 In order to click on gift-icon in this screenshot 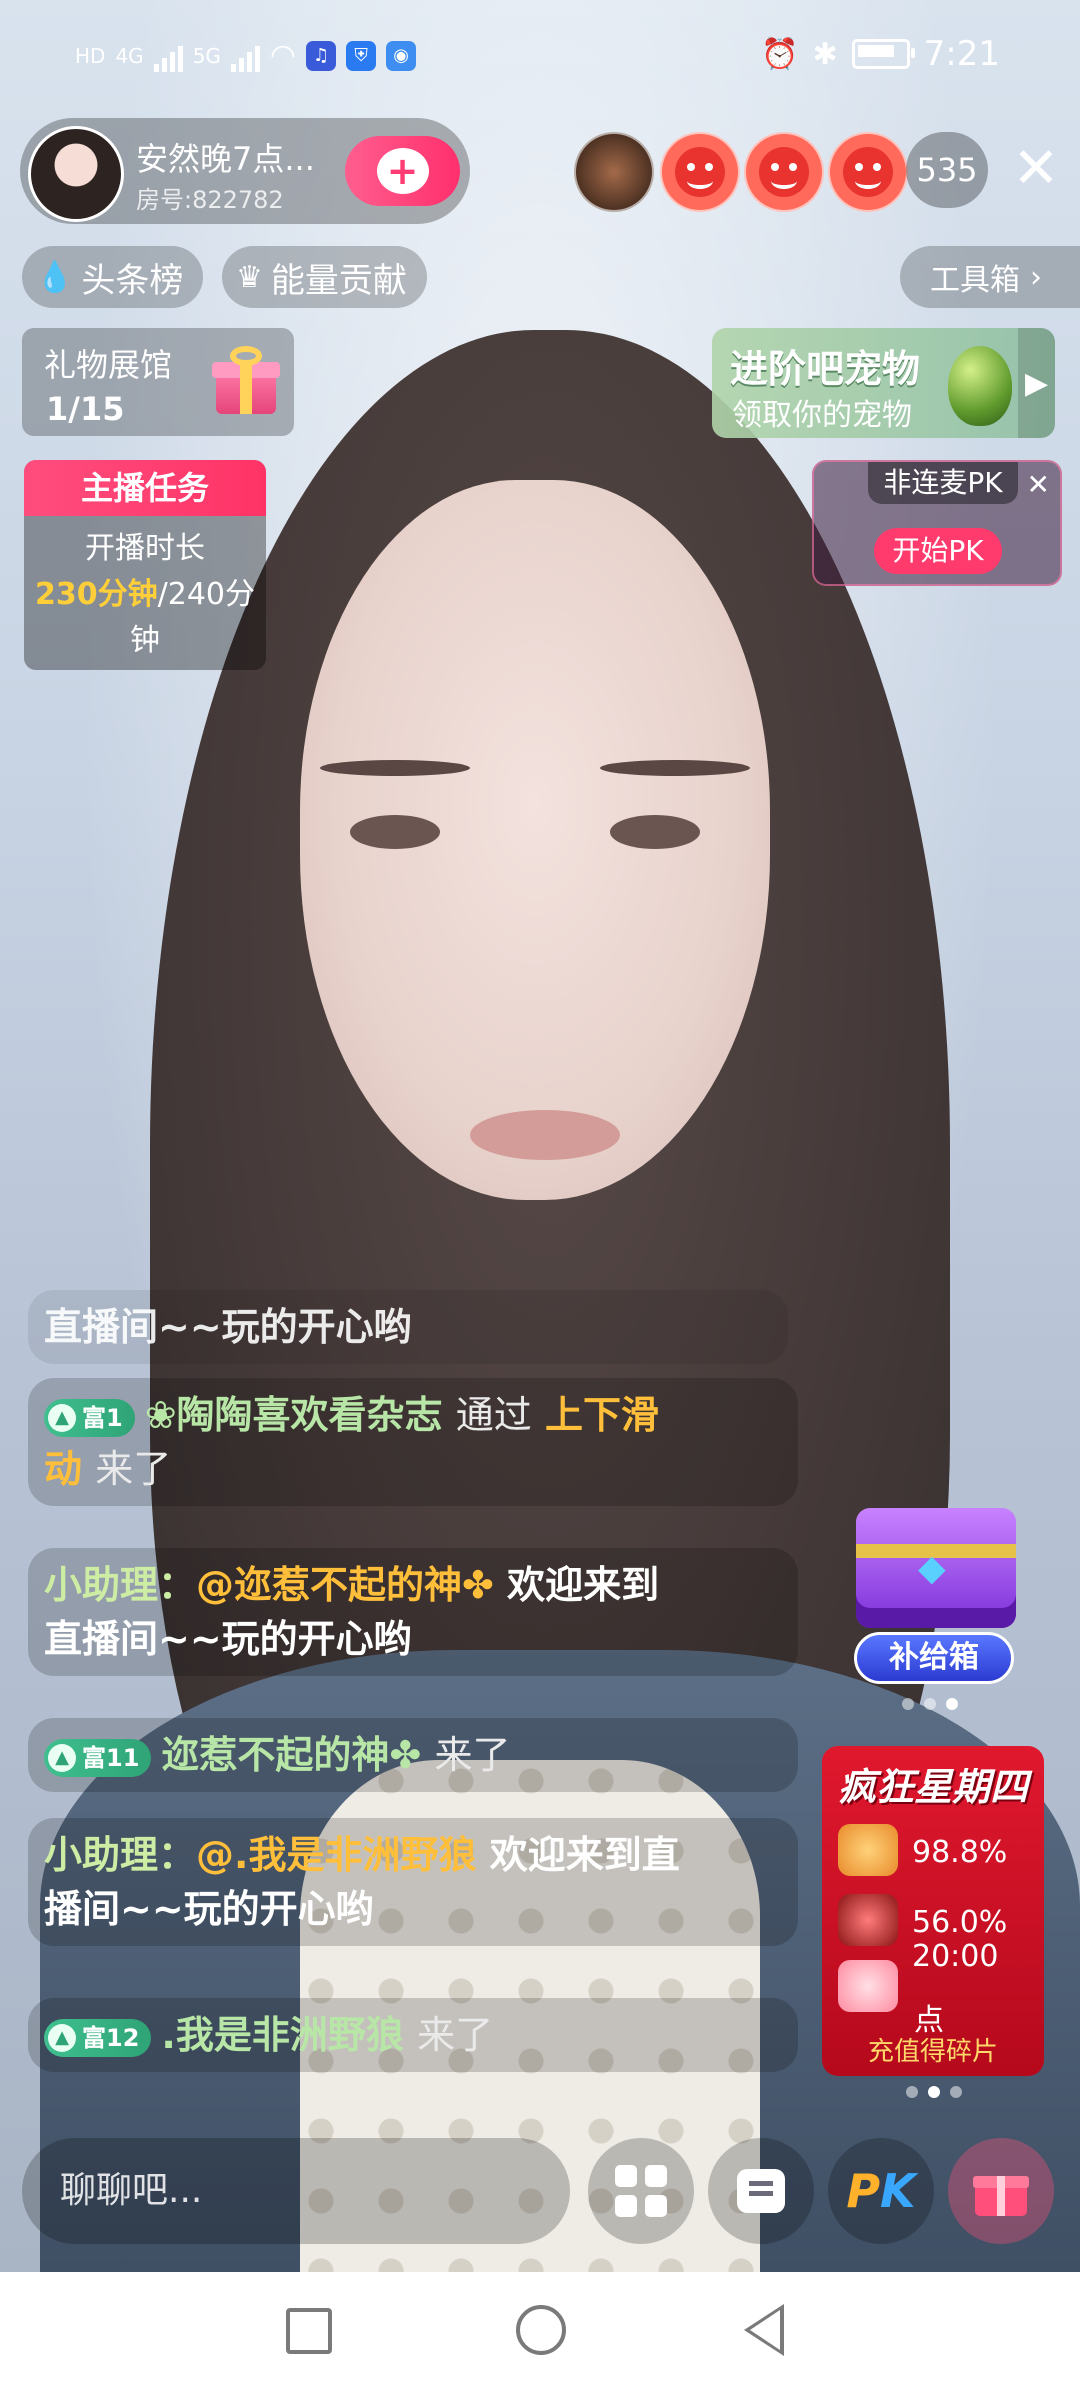, I will do `click(1001, 2191)`.